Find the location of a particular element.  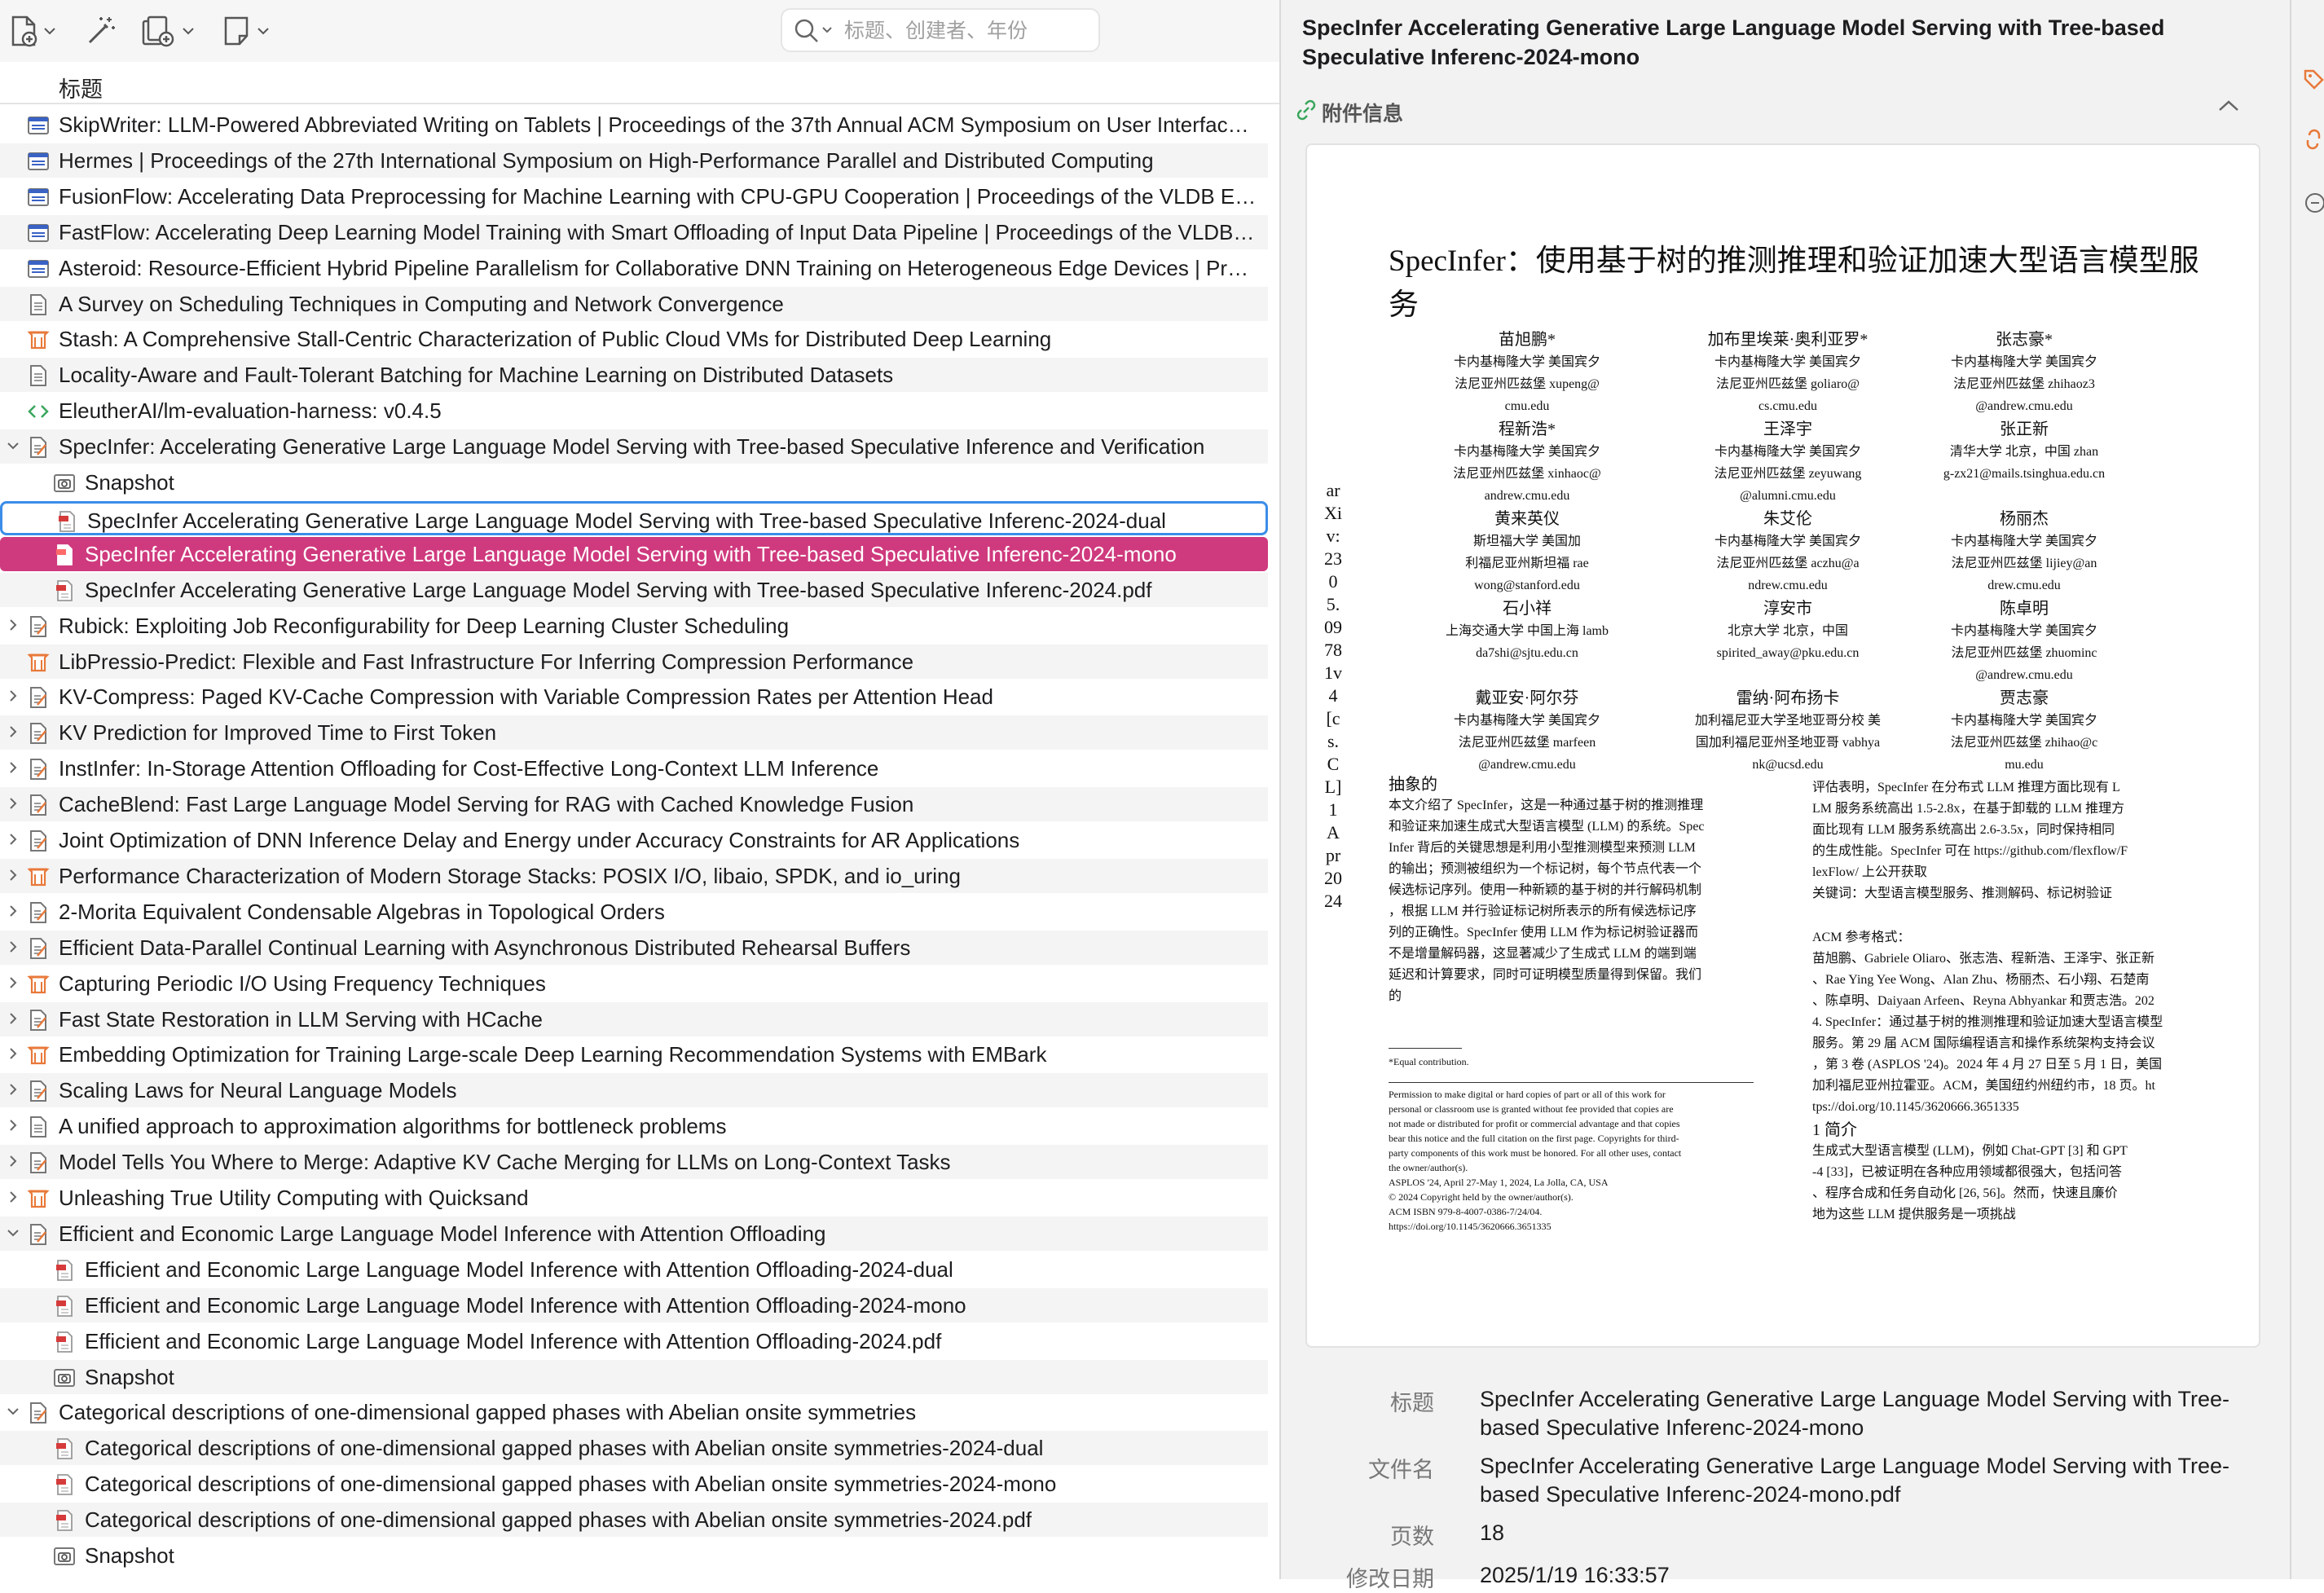

text-line: ACM 参考格式： is located at coordinates (1862, 937).